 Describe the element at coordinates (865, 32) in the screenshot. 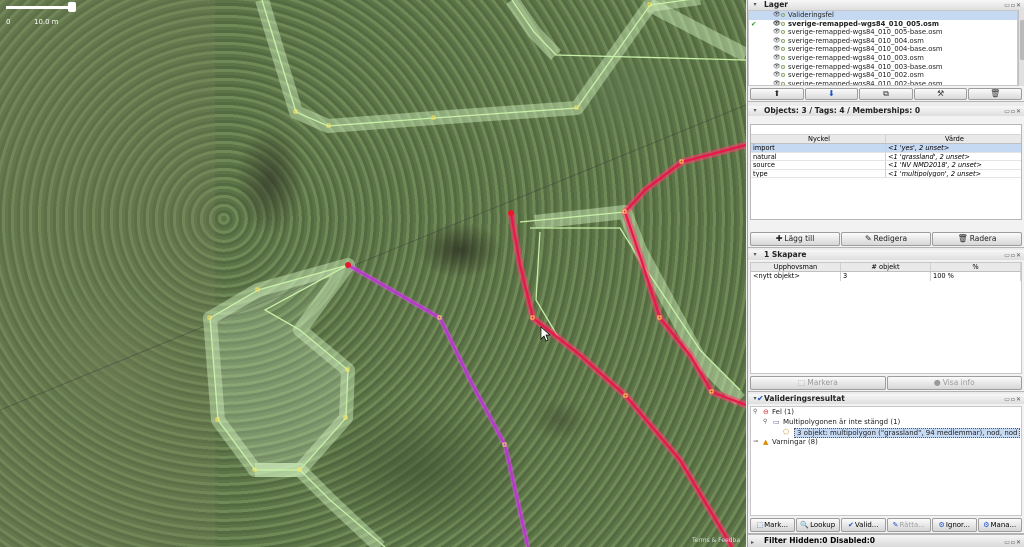

I see `layer-name: sverige-remapped-wgs84_010_005-base.osm` at that location.